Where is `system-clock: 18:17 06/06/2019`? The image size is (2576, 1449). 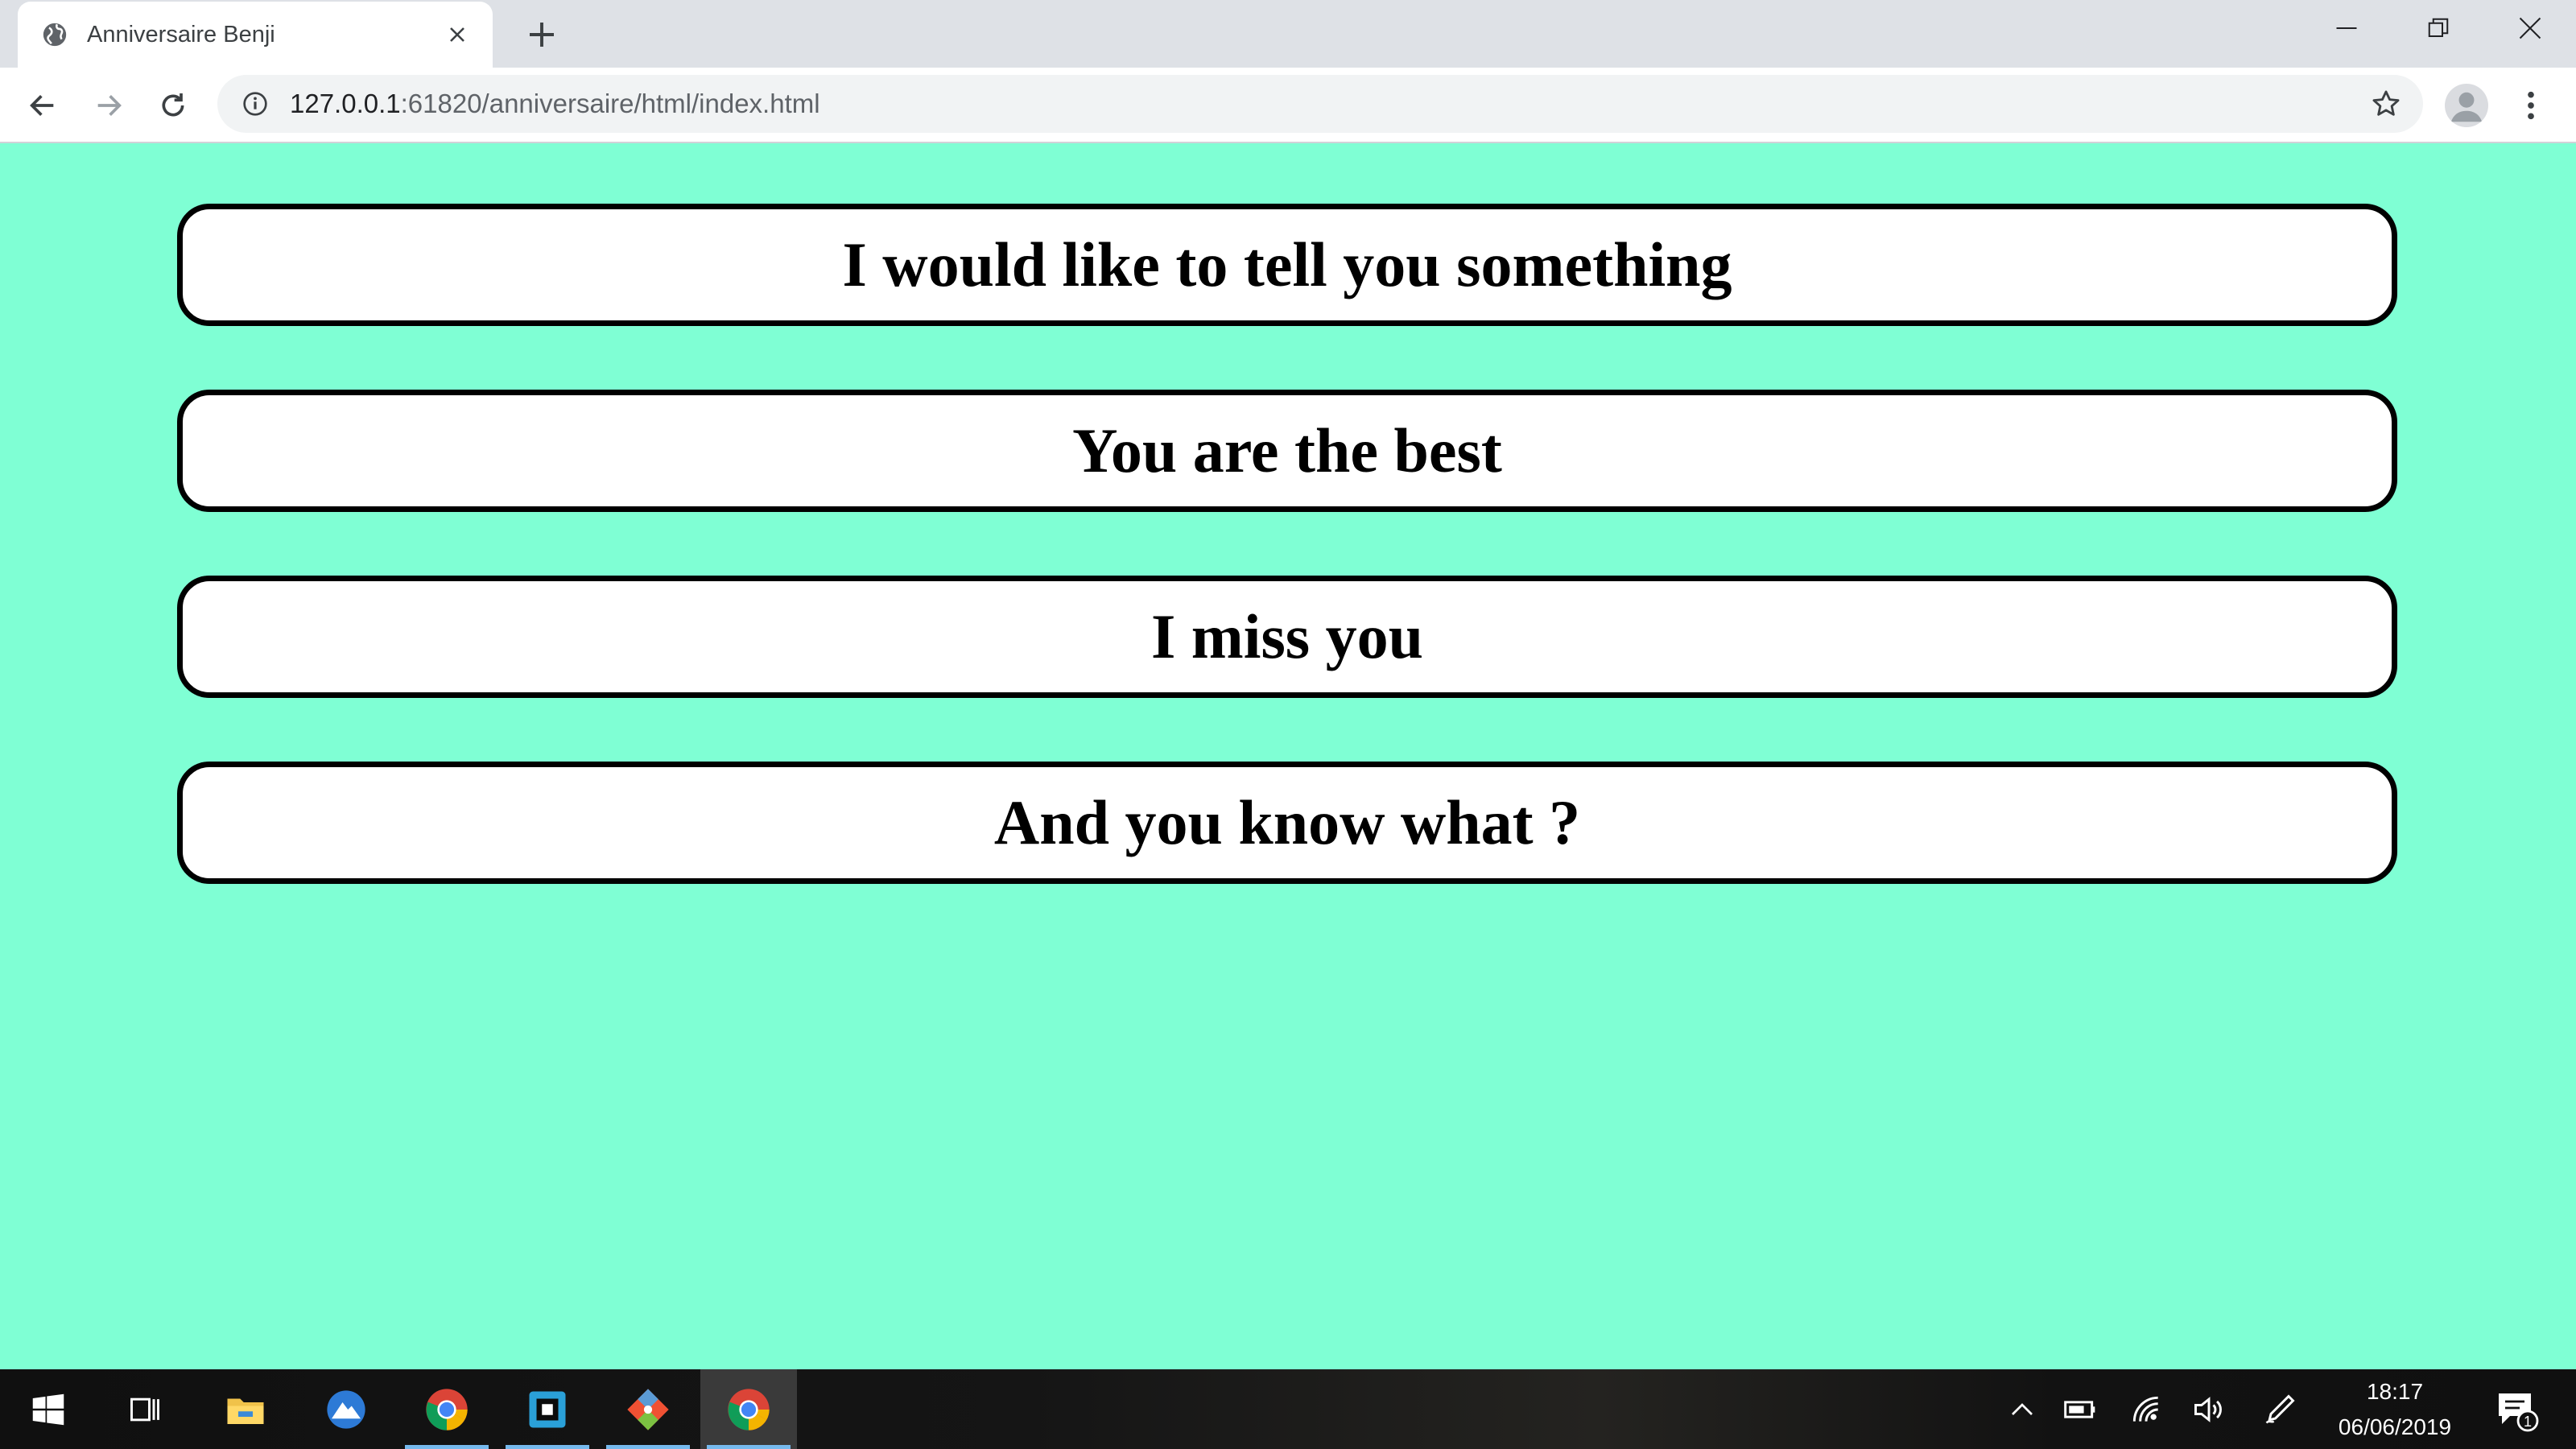 system-clock: 18:17 06/06/2019 is located at coordinates (2394, 1409).